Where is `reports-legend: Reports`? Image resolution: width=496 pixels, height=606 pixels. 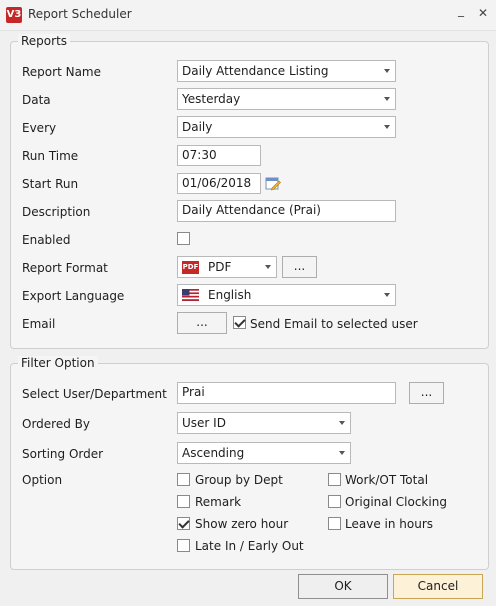
reports-legend: Reports is located at coordinates (44, 41).